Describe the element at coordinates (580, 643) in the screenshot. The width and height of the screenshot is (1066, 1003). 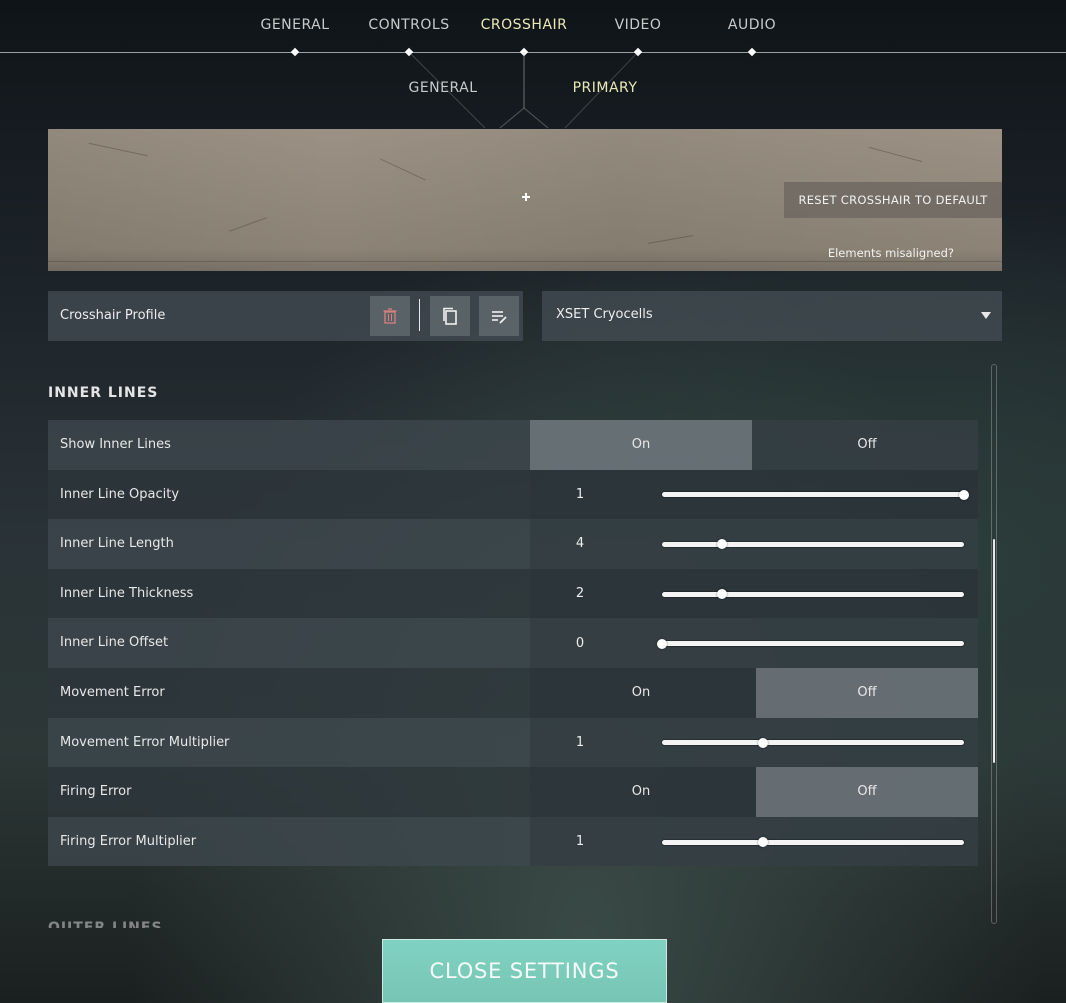
I see `setting-value: 0` at that location.